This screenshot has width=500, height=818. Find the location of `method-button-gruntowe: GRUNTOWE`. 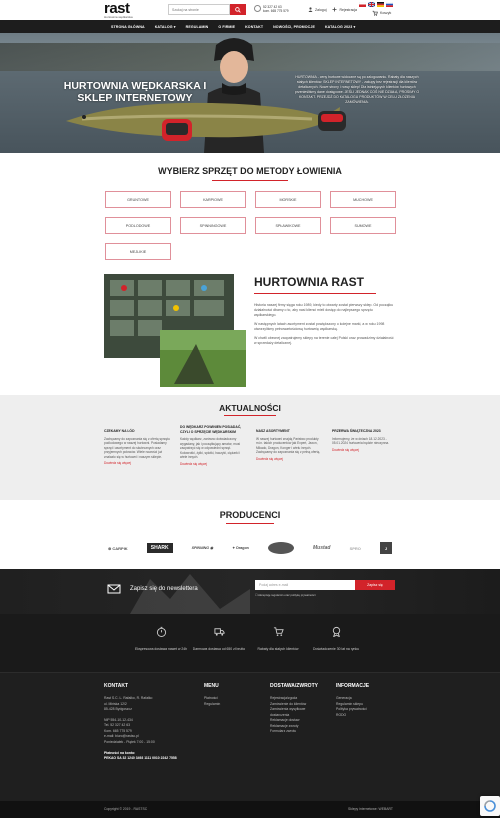

method-button-gruntowe: GRUNTOWE is located at coordinates (138, 199).